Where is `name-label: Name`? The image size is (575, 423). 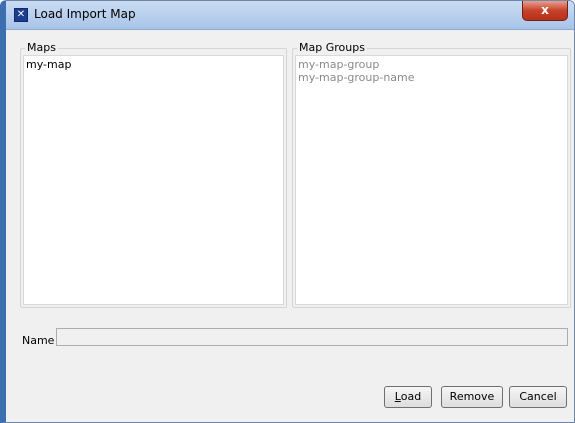 name-label: Name is located at coordinates (38, 340).